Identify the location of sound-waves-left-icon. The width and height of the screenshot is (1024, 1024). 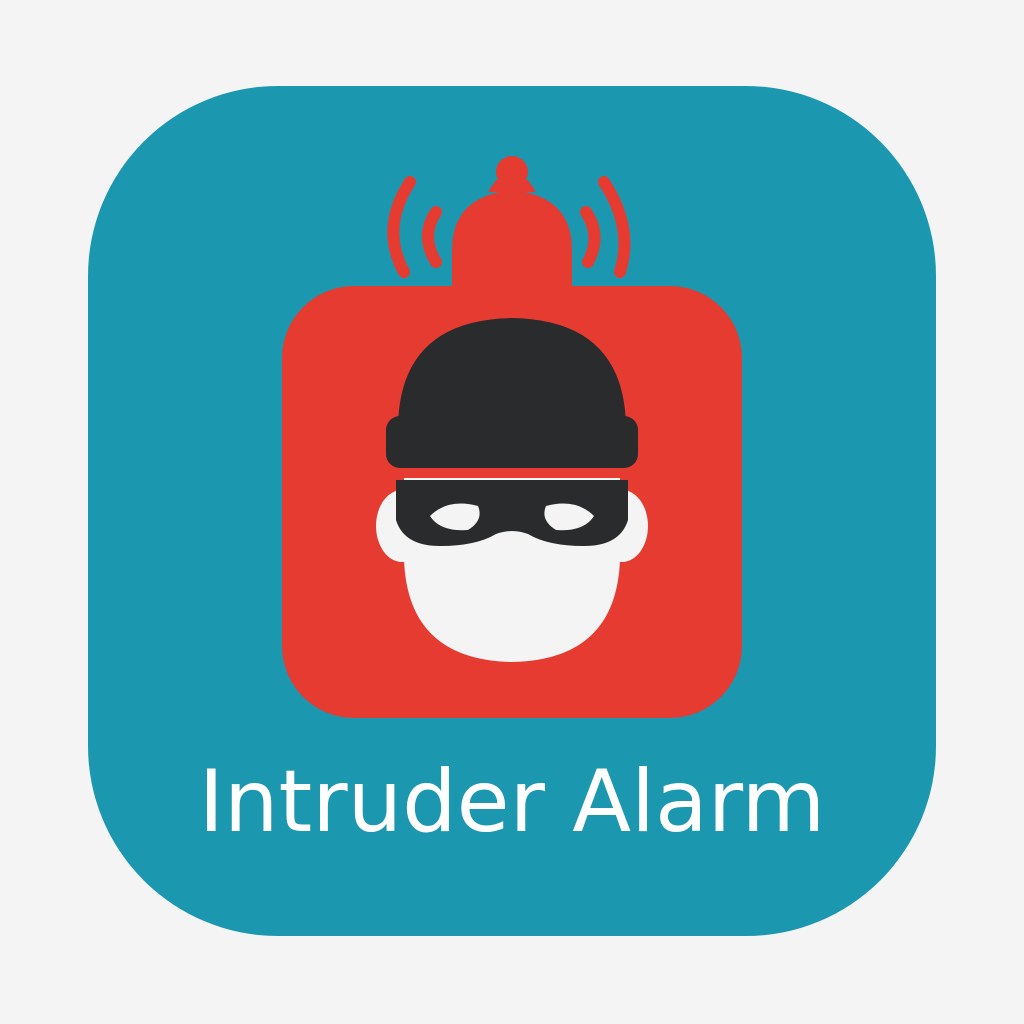
(414, 227).